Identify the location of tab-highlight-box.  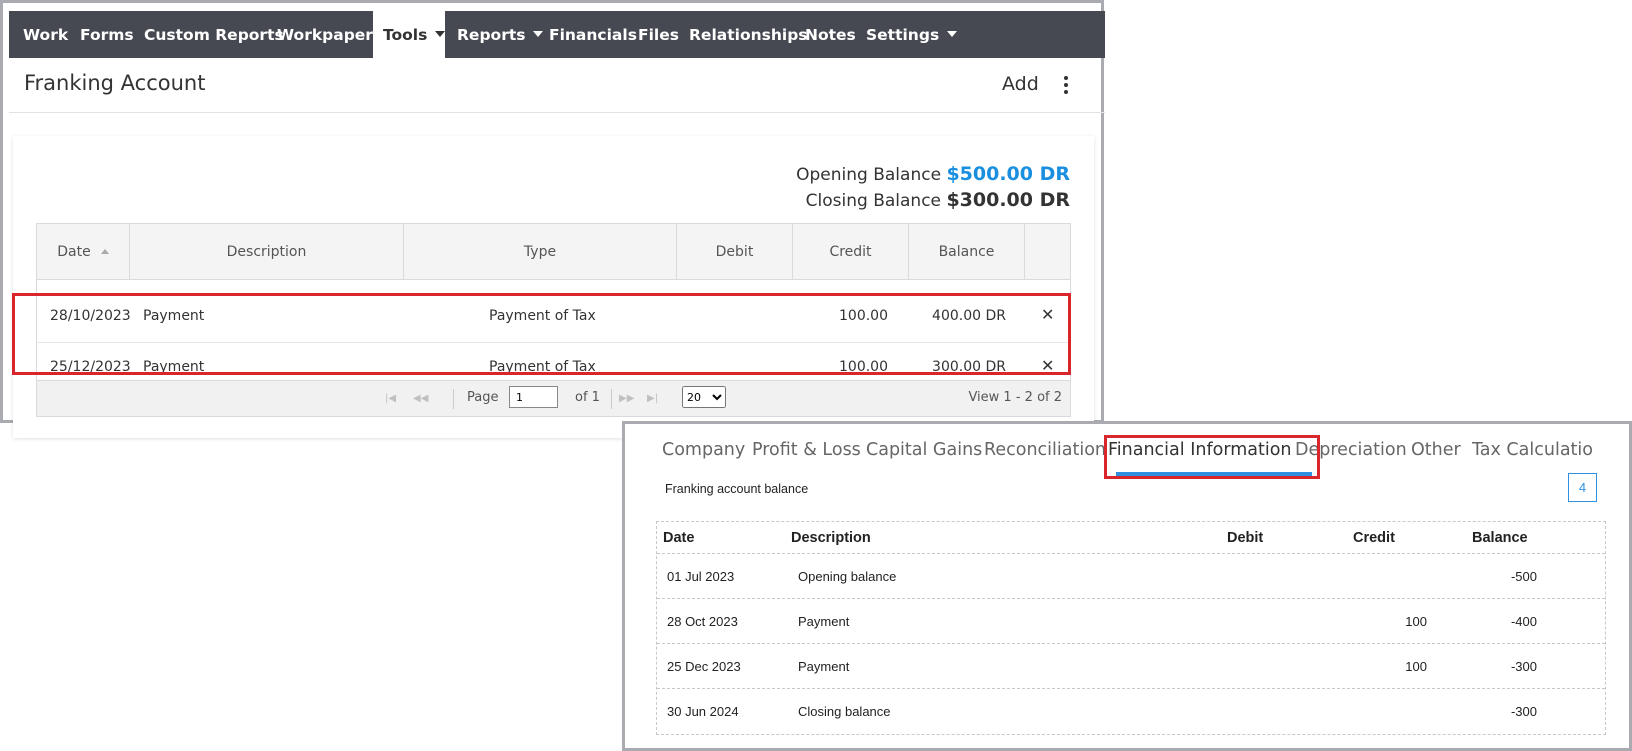
(1212, 457).